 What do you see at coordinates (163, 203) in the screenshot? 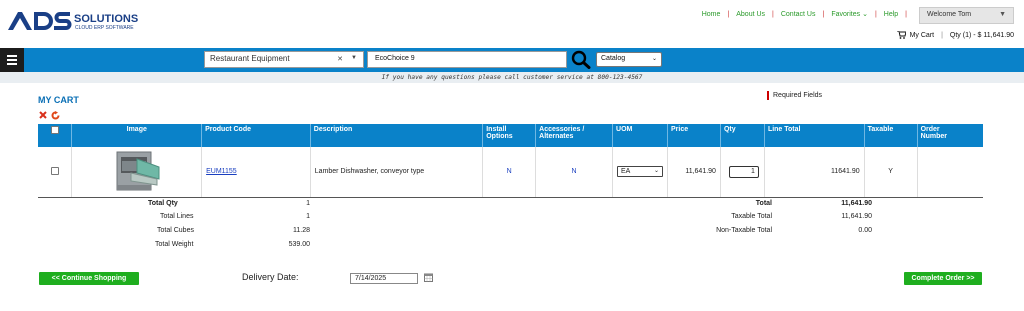
I see `total-qty-label: Total Qty` at bounding box center [163, 203].